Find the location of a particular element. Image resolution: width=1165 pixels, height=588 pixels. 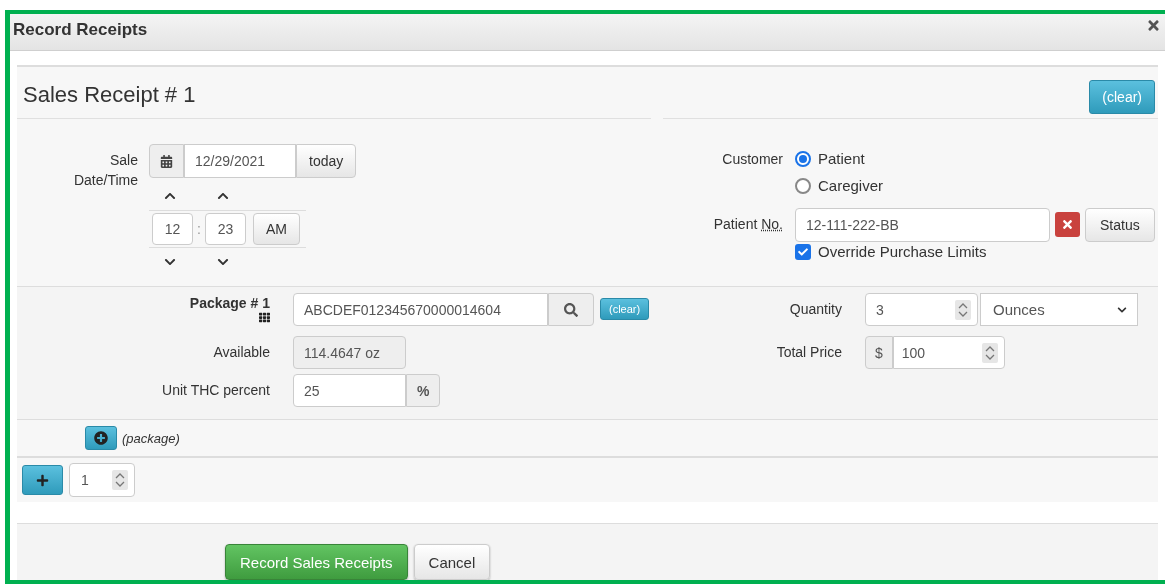

date-field: 12/29/2021 is located at coordinates (240, 161).